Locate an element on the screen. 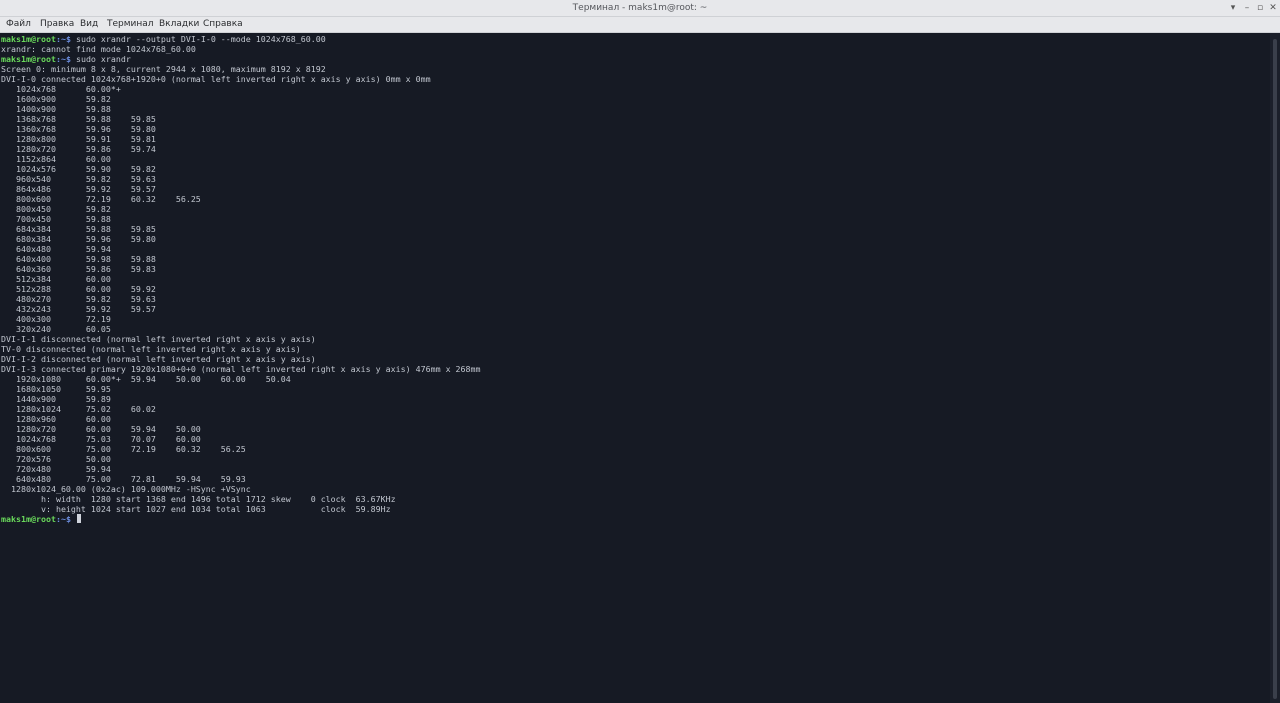 This screenshot has width=1280, height=703. output-line: 1440x900 59.89 is located at coordinates (56, 399).